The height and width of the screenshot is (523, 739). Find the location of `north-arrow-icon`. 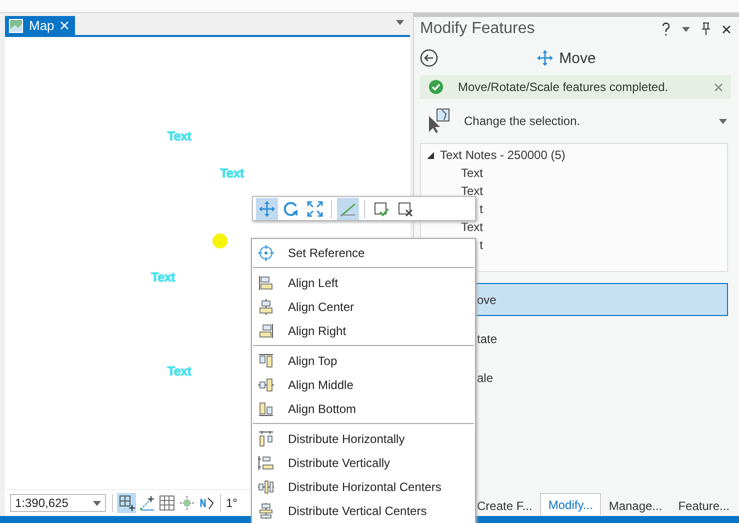

north-arrow-icon is located at coordinates (206, 503).